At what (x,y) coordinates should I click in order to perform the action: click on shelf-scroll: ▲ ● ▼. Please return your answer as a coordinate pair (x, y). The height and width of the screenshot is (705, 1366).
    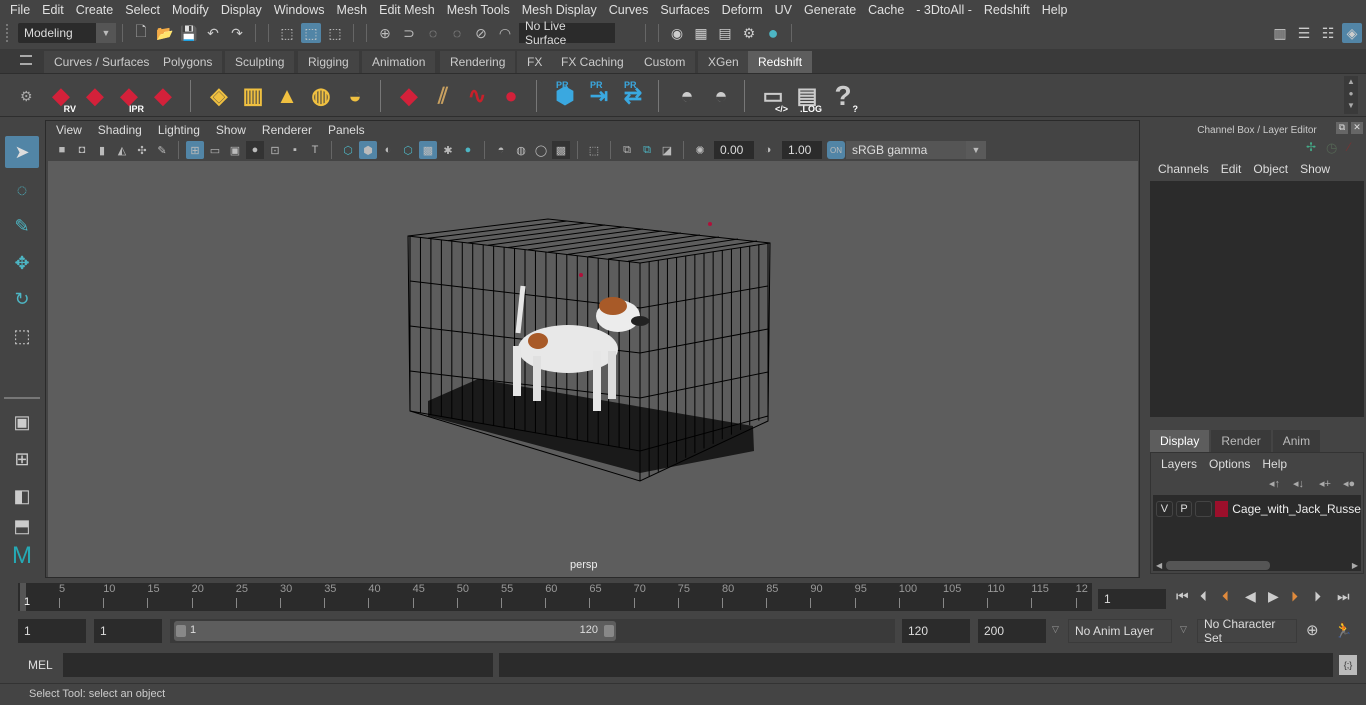
    Looking at the image, I should click on (1351, 95).